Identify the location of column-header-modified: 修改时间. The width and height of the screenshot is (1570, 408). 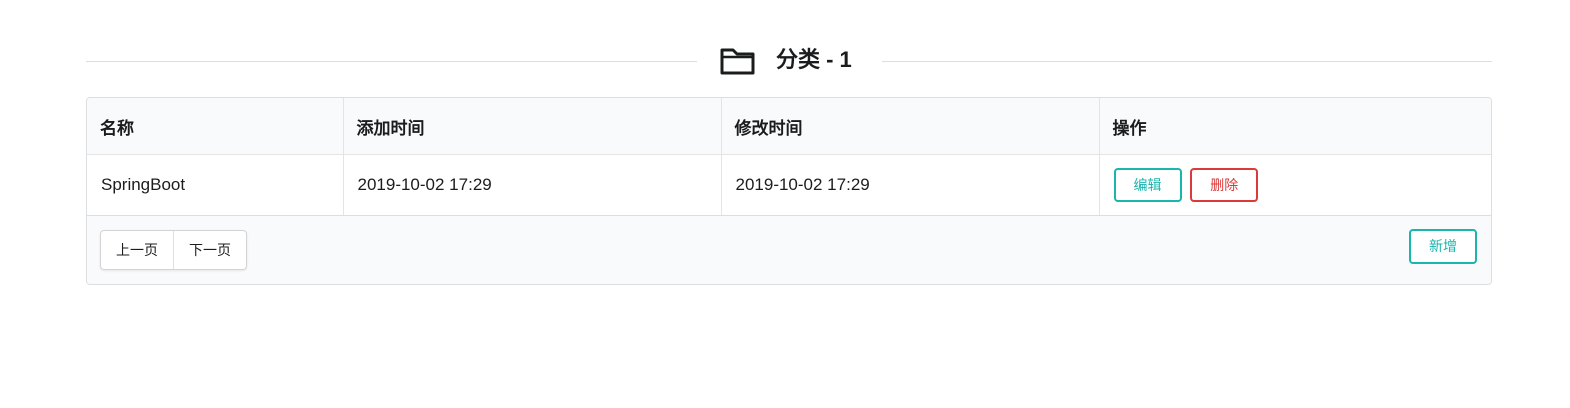
(909, 126).